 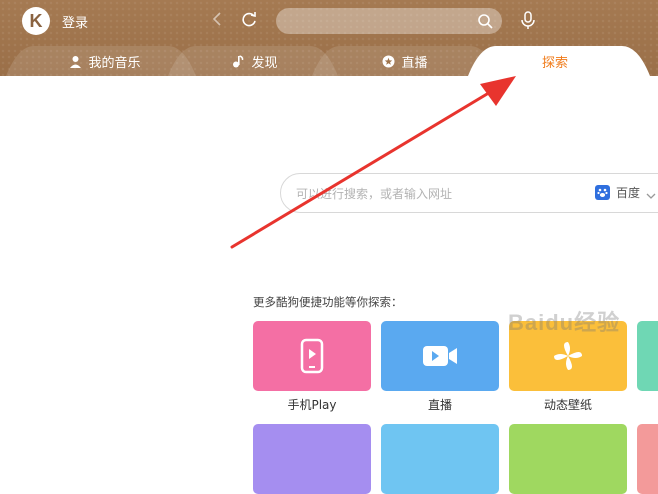 I want to click on tab-label: 我的音乐, so click(x=114, y=63).